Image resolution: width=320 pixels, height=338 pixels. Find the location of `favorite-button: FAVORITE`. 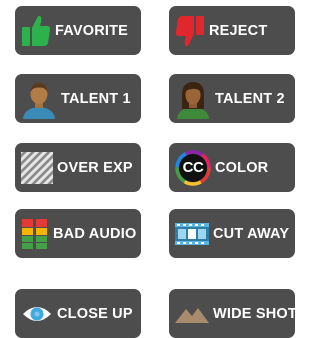

favorite-button: FAVORITE is located at coordinates (78, 30).